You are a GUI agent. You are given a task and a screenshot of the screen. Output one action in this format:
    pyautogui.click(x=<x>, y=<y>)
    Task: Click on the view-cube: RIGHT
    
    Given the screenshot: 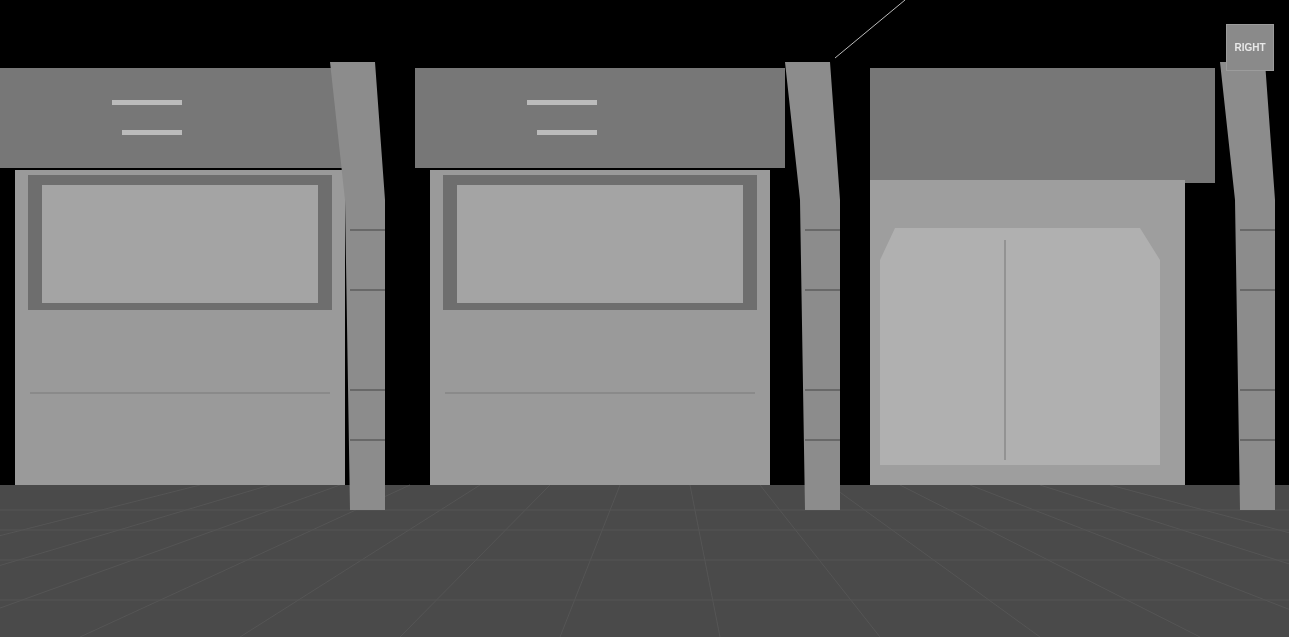 What is the action you would take?
    pyautogui.click(x=1250, y=47)
    